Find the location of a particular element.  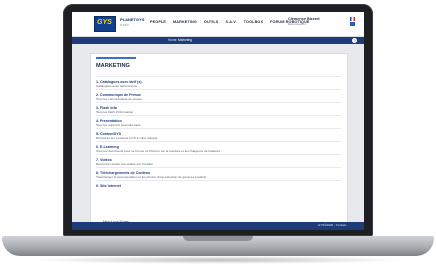

footer-text: GYS©2020 - Contact is located at coordinates (332, 225).